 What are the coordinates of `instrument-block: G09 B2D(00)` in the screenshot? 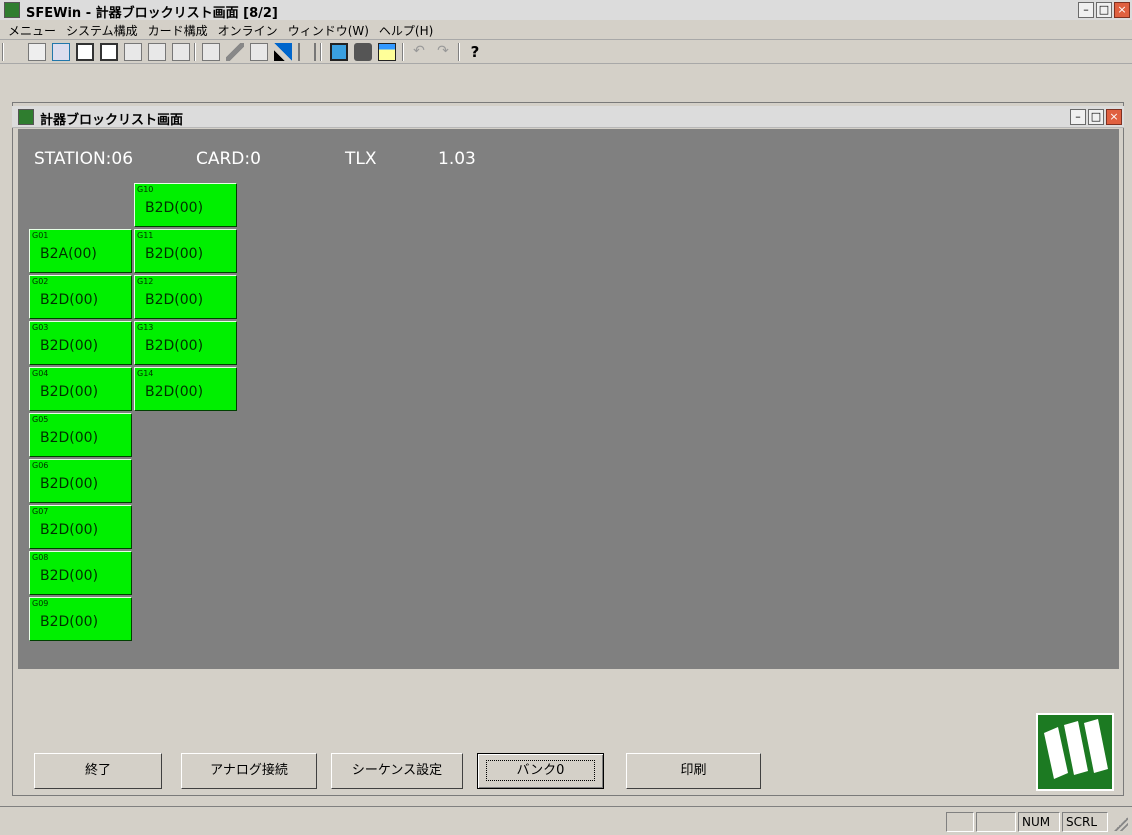 It's located at (80, 619).